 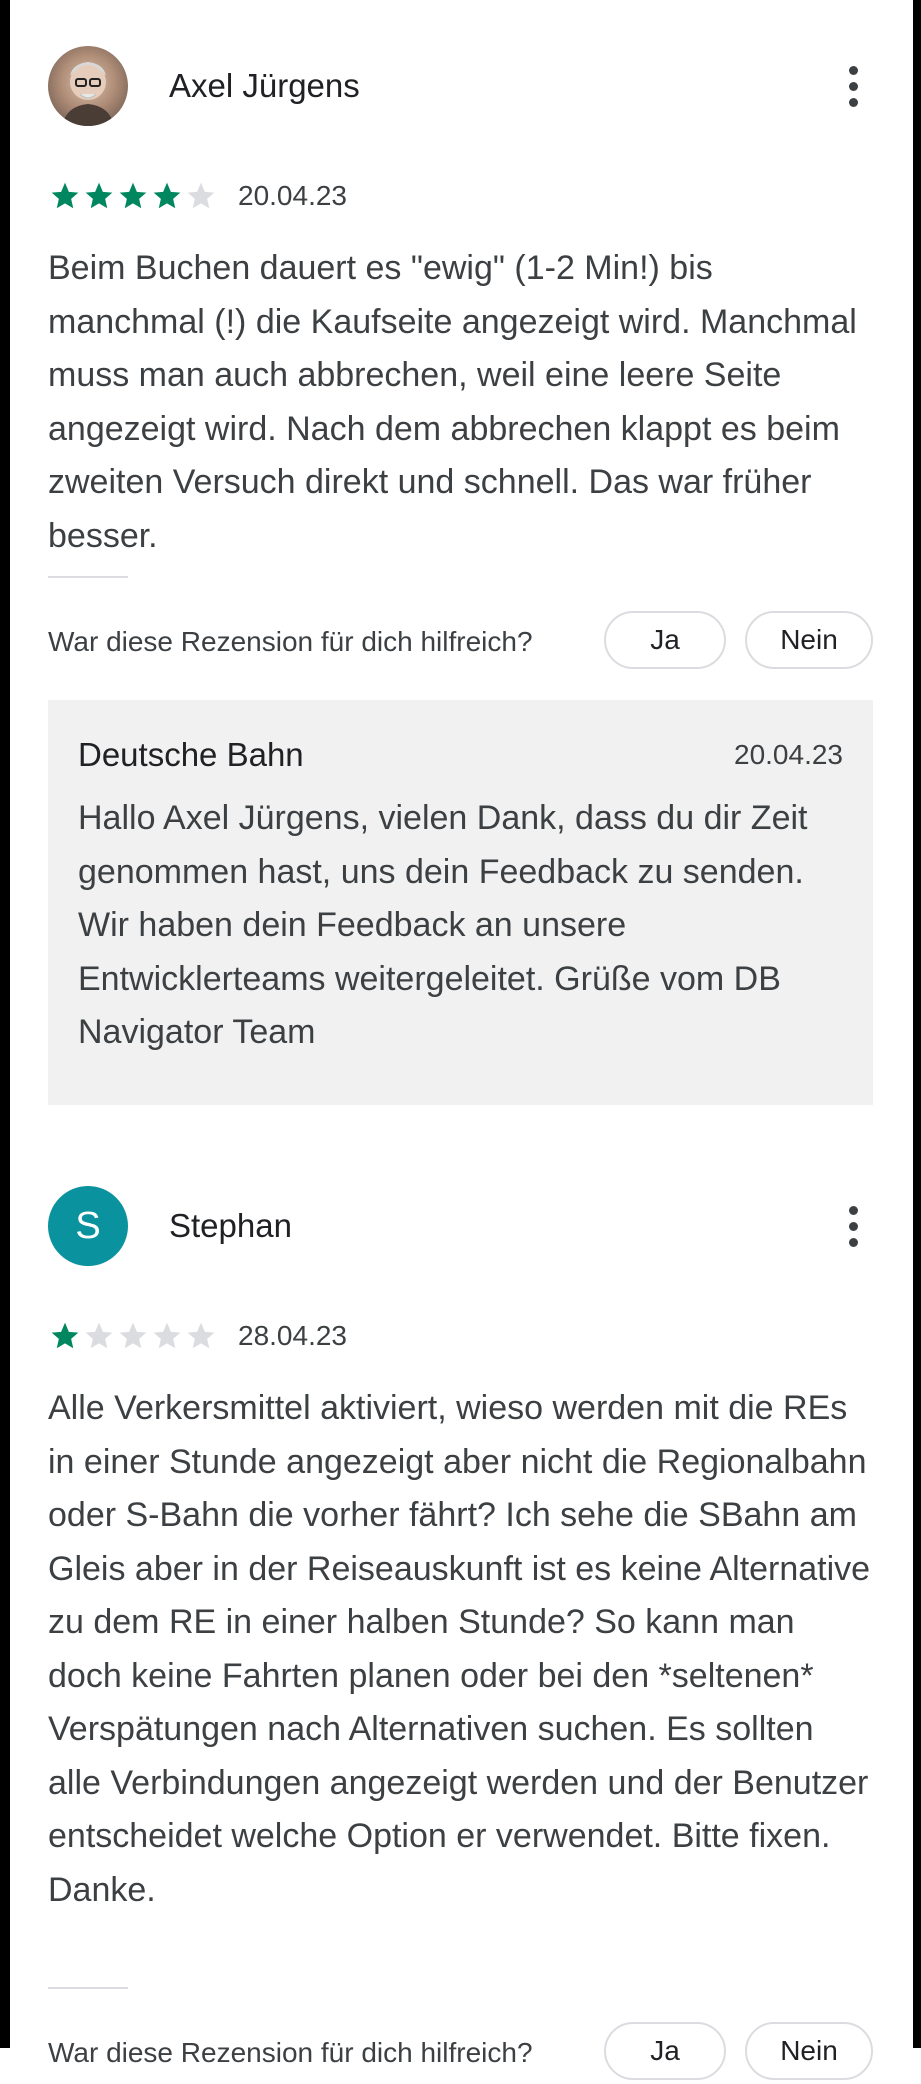 I want to click on review-date: 20.04.23, so click(x=292, y=195).